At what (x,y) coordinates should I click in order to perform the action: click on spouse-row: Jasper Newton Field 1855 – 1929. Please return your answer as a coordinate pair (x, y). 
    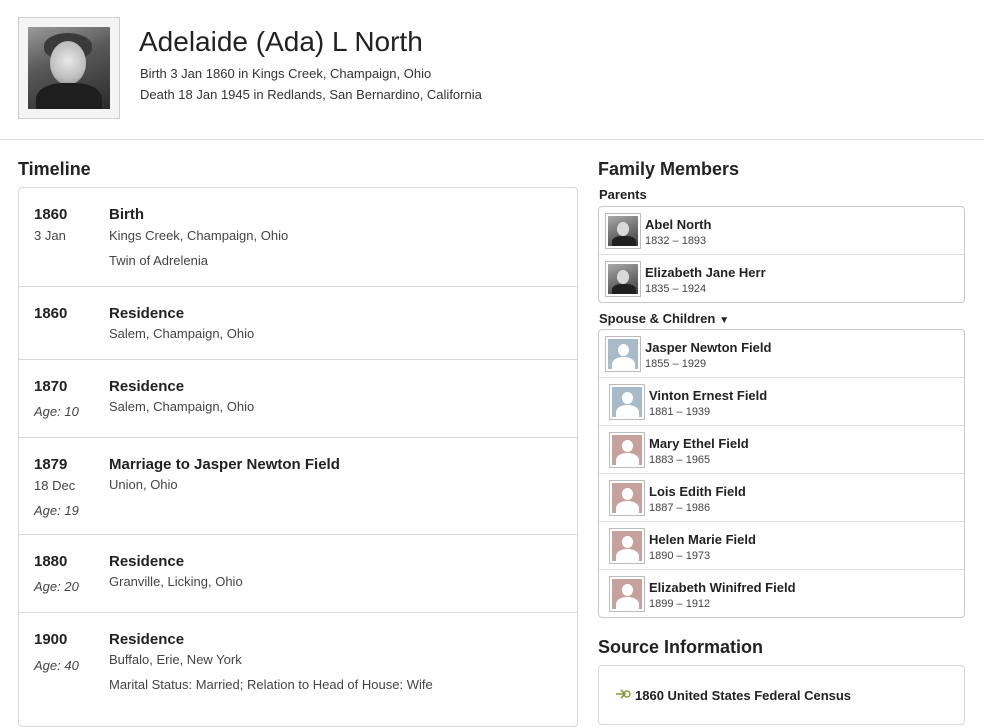
    Looking at the image, I should click on (781, 354).